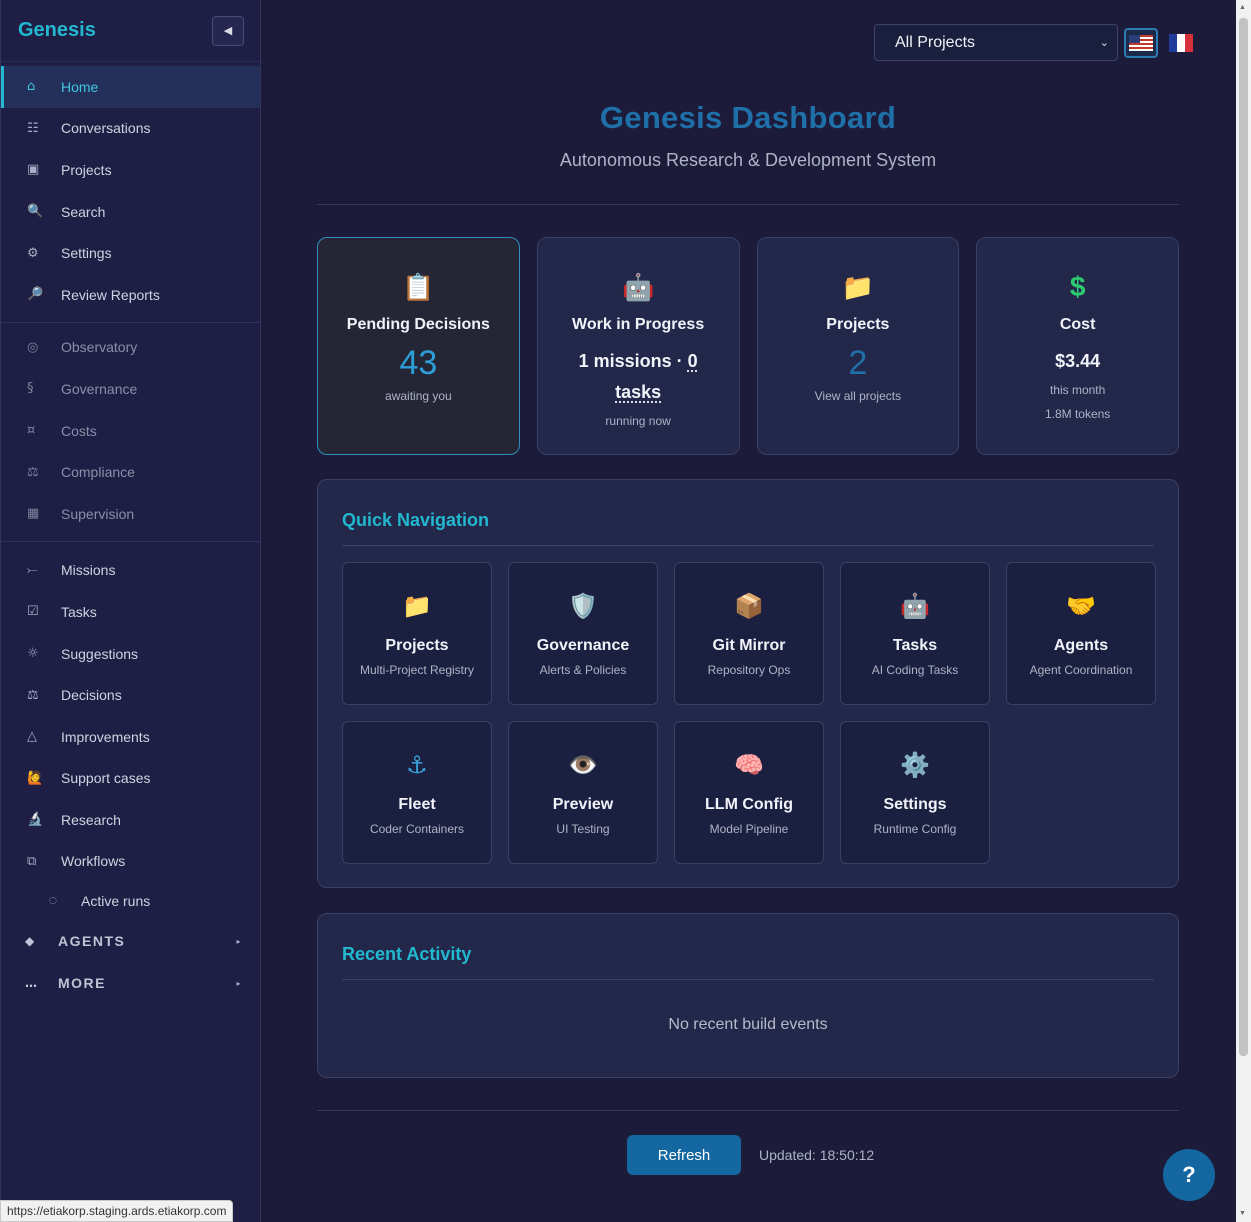  What do you see at coordinates (1242, 1213) in the screenshot?
I see `scroll-down-icon: ▼` at bounding box center [1242, 1213].